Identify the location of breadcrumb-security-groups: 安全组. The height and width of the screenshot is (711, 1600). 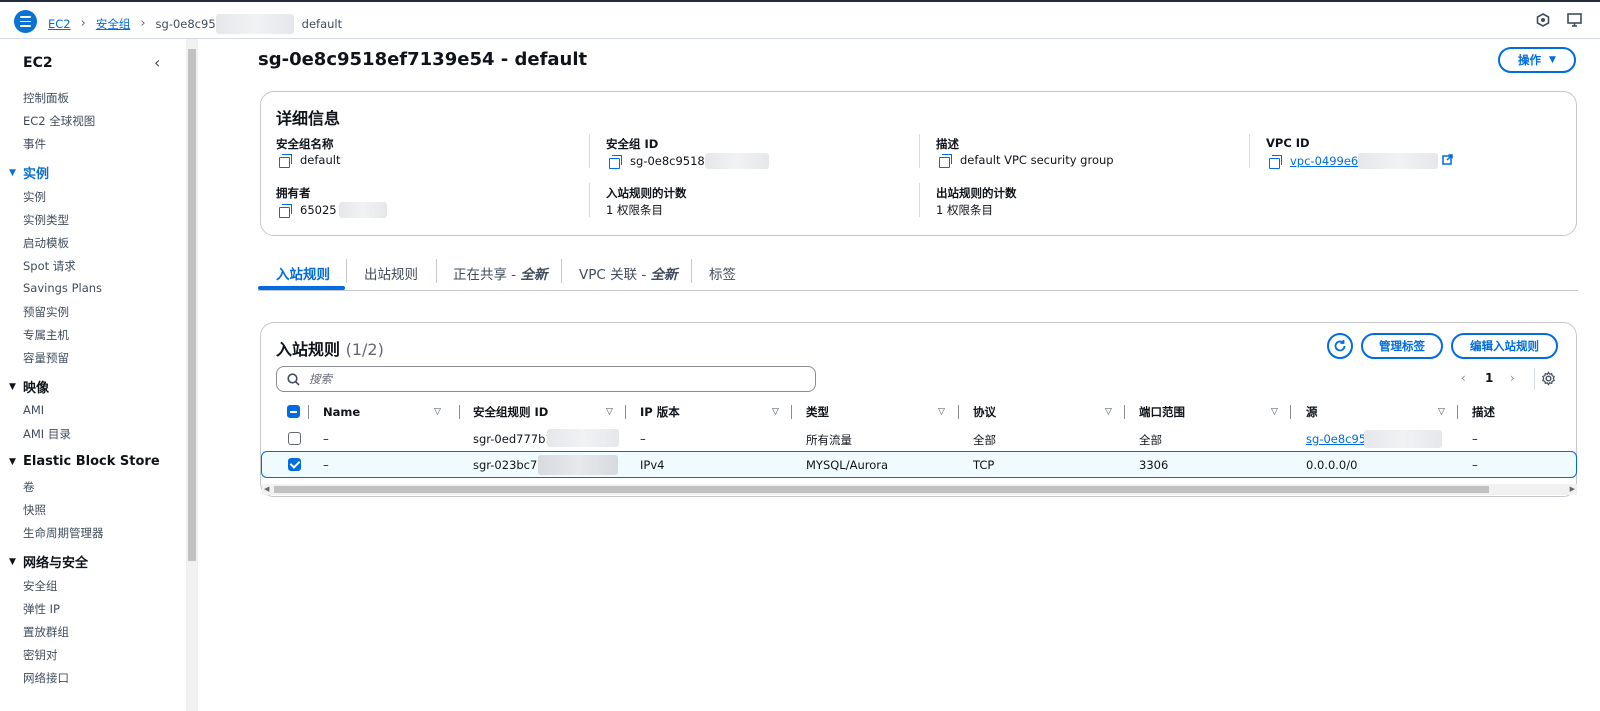
(113, 24).